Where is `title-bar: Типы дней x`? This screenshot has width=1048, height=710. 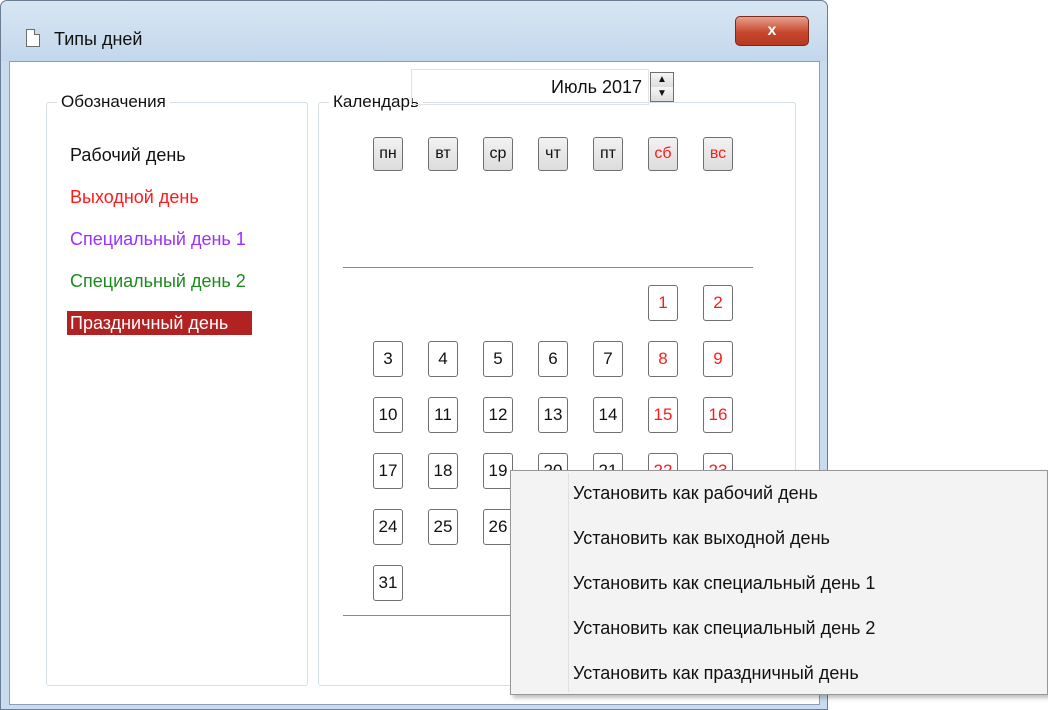
title-bar: Типы дней x is located at coordinates (414, 31).